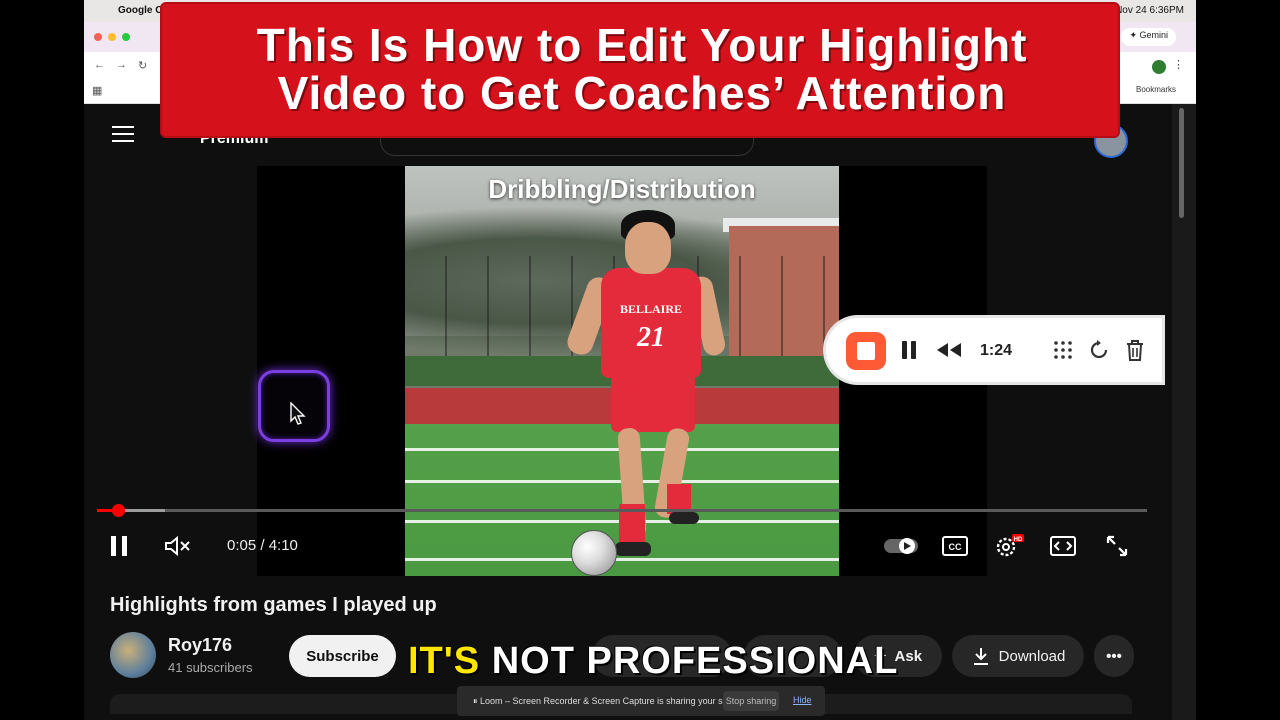  I want to click on cc-icon: CC, so click(955, 546).